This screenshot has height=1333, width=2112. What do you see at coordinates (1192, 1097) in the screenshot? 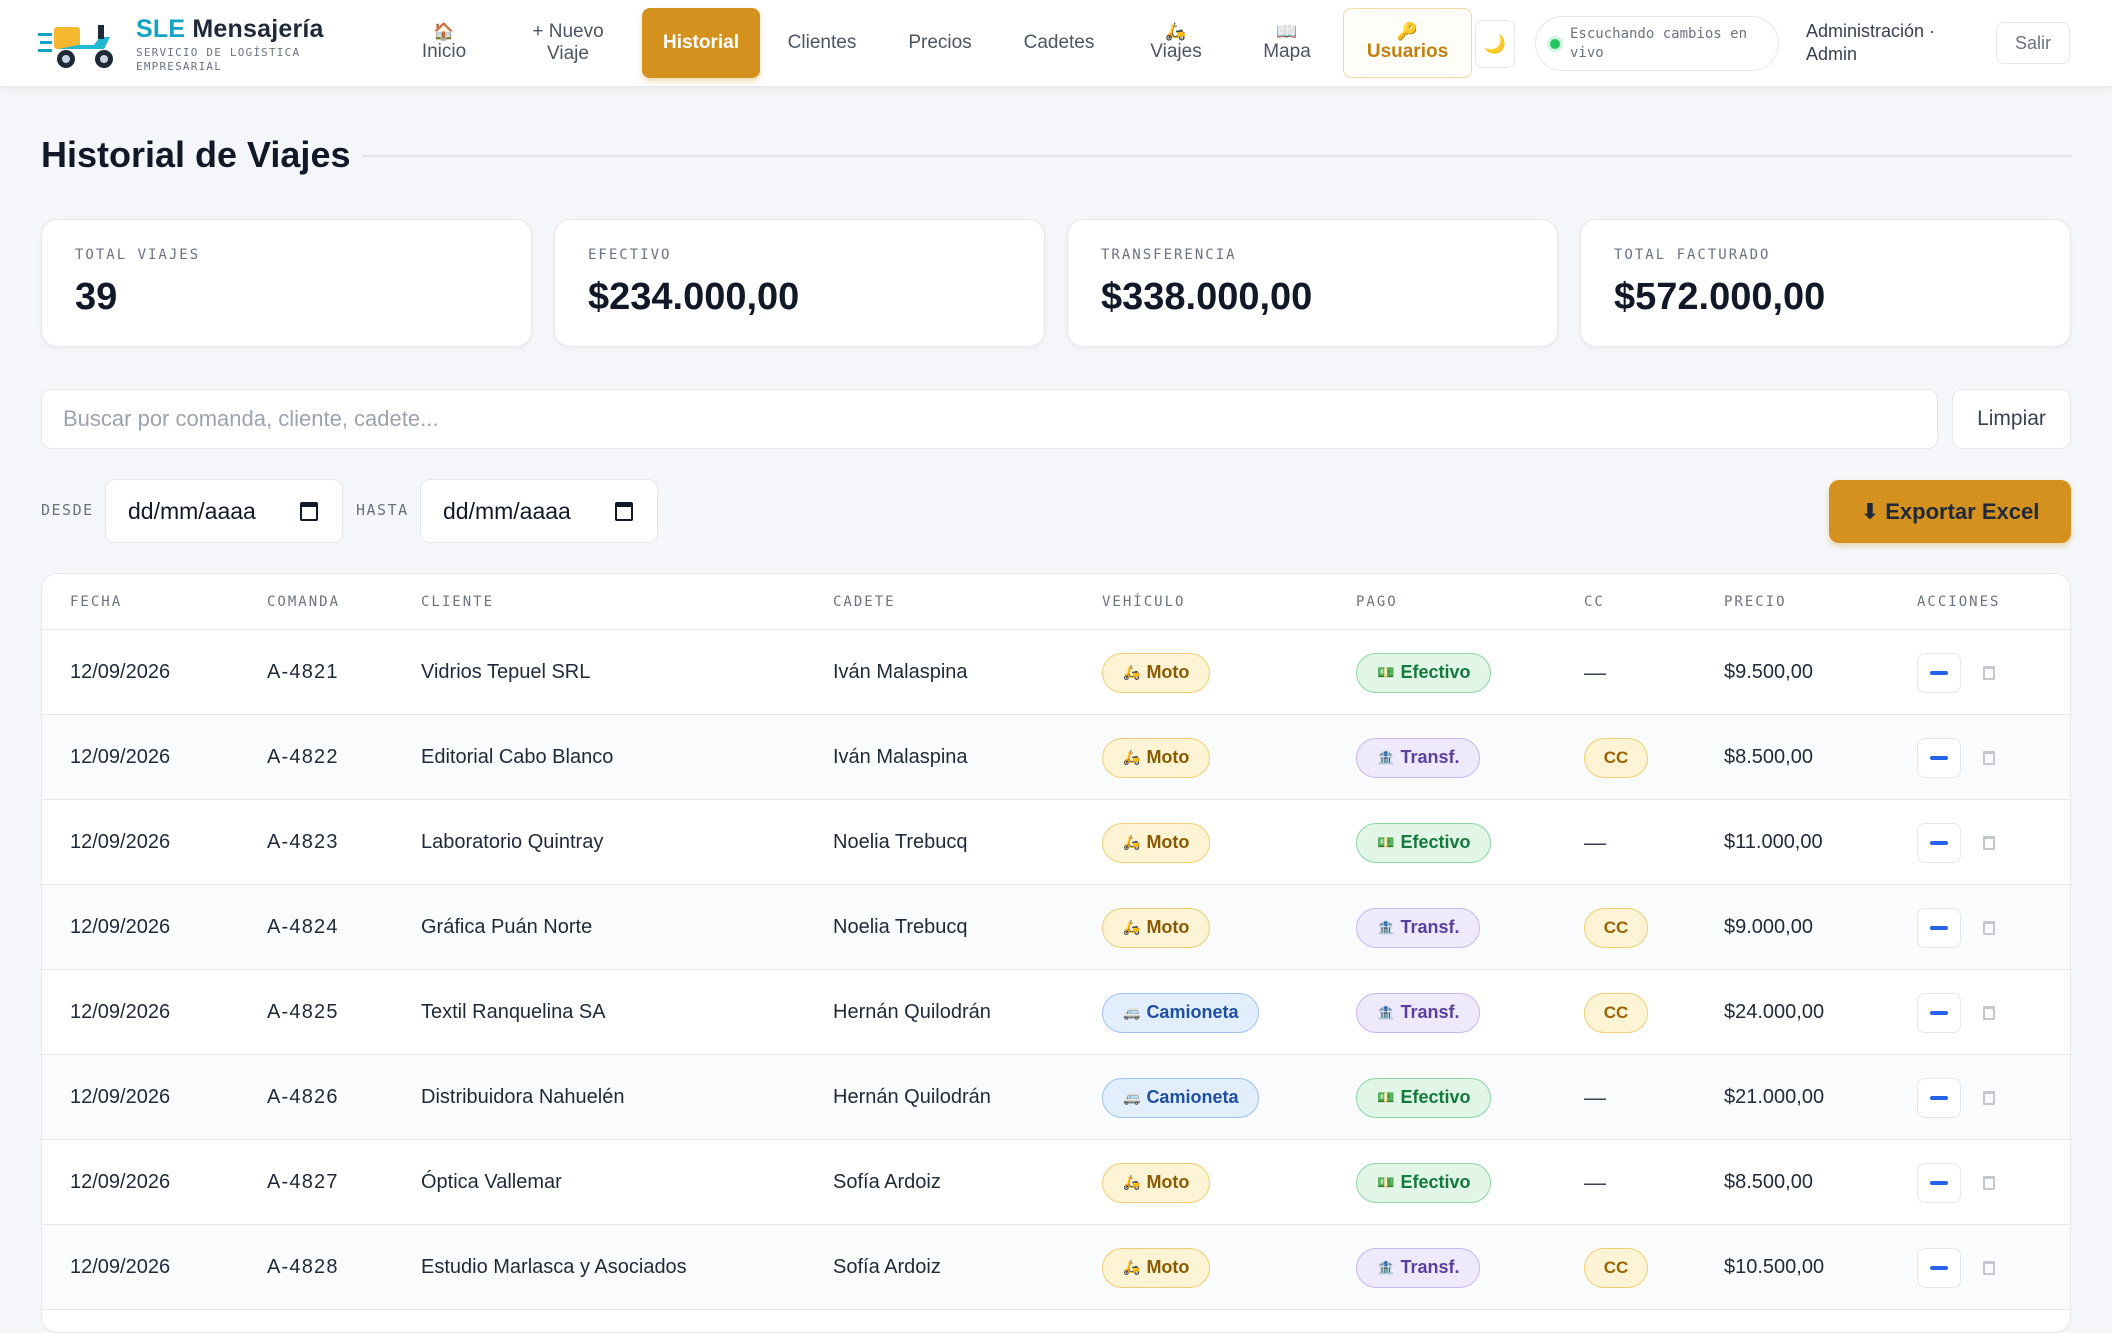
I see `vehicle-text: Camioneta` at bounding box center [1192, 1097].